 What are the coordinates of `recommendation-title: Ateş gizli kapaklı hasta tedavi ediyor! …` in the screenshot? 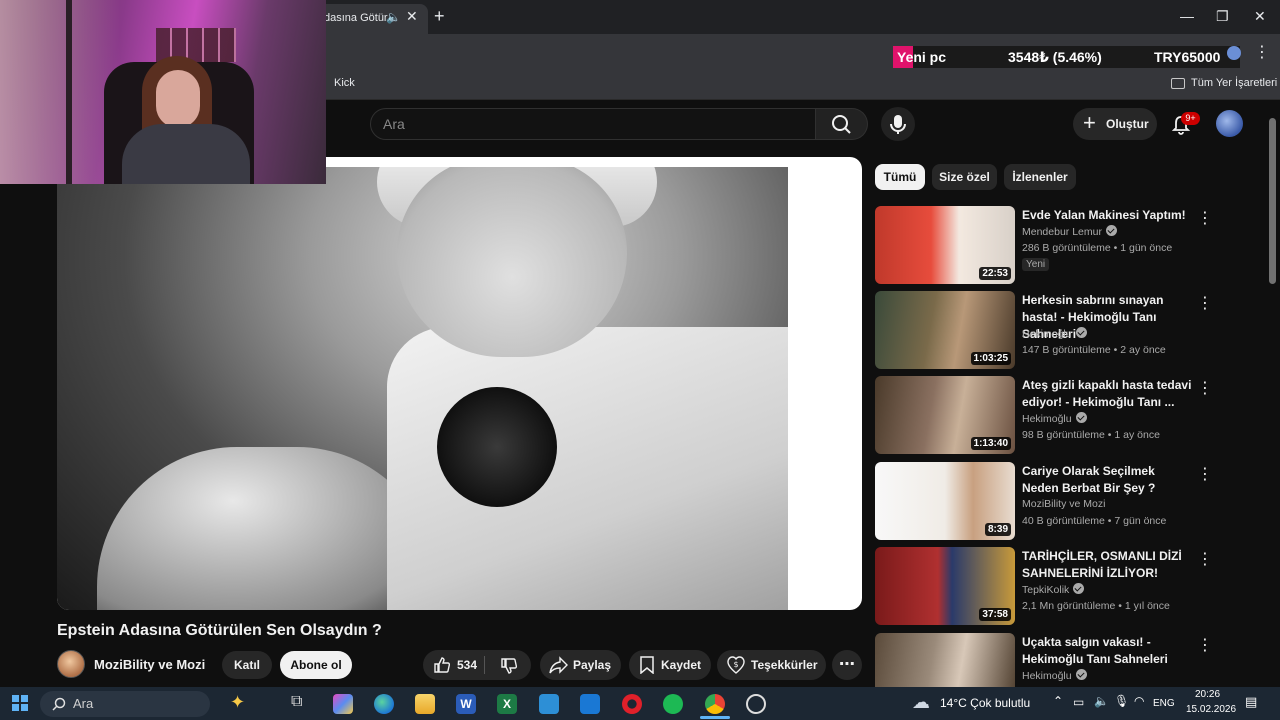 It's located at (1107, 394).